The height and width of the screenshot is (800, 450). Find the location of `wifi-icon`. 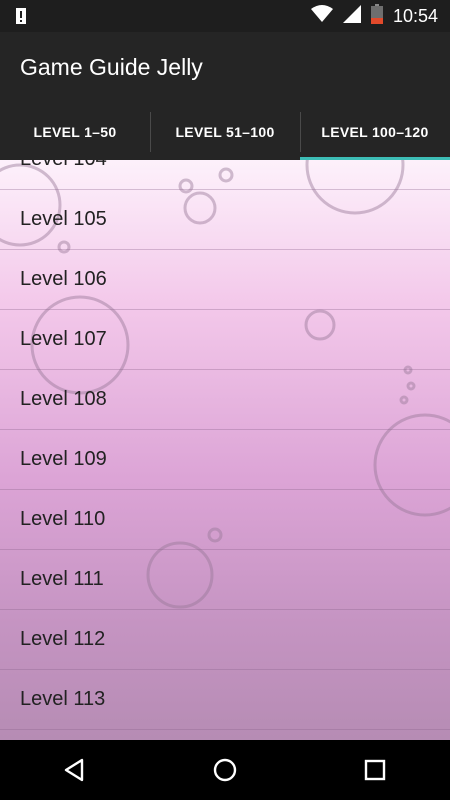

wifi-icon is located at coordinates (321, 16).